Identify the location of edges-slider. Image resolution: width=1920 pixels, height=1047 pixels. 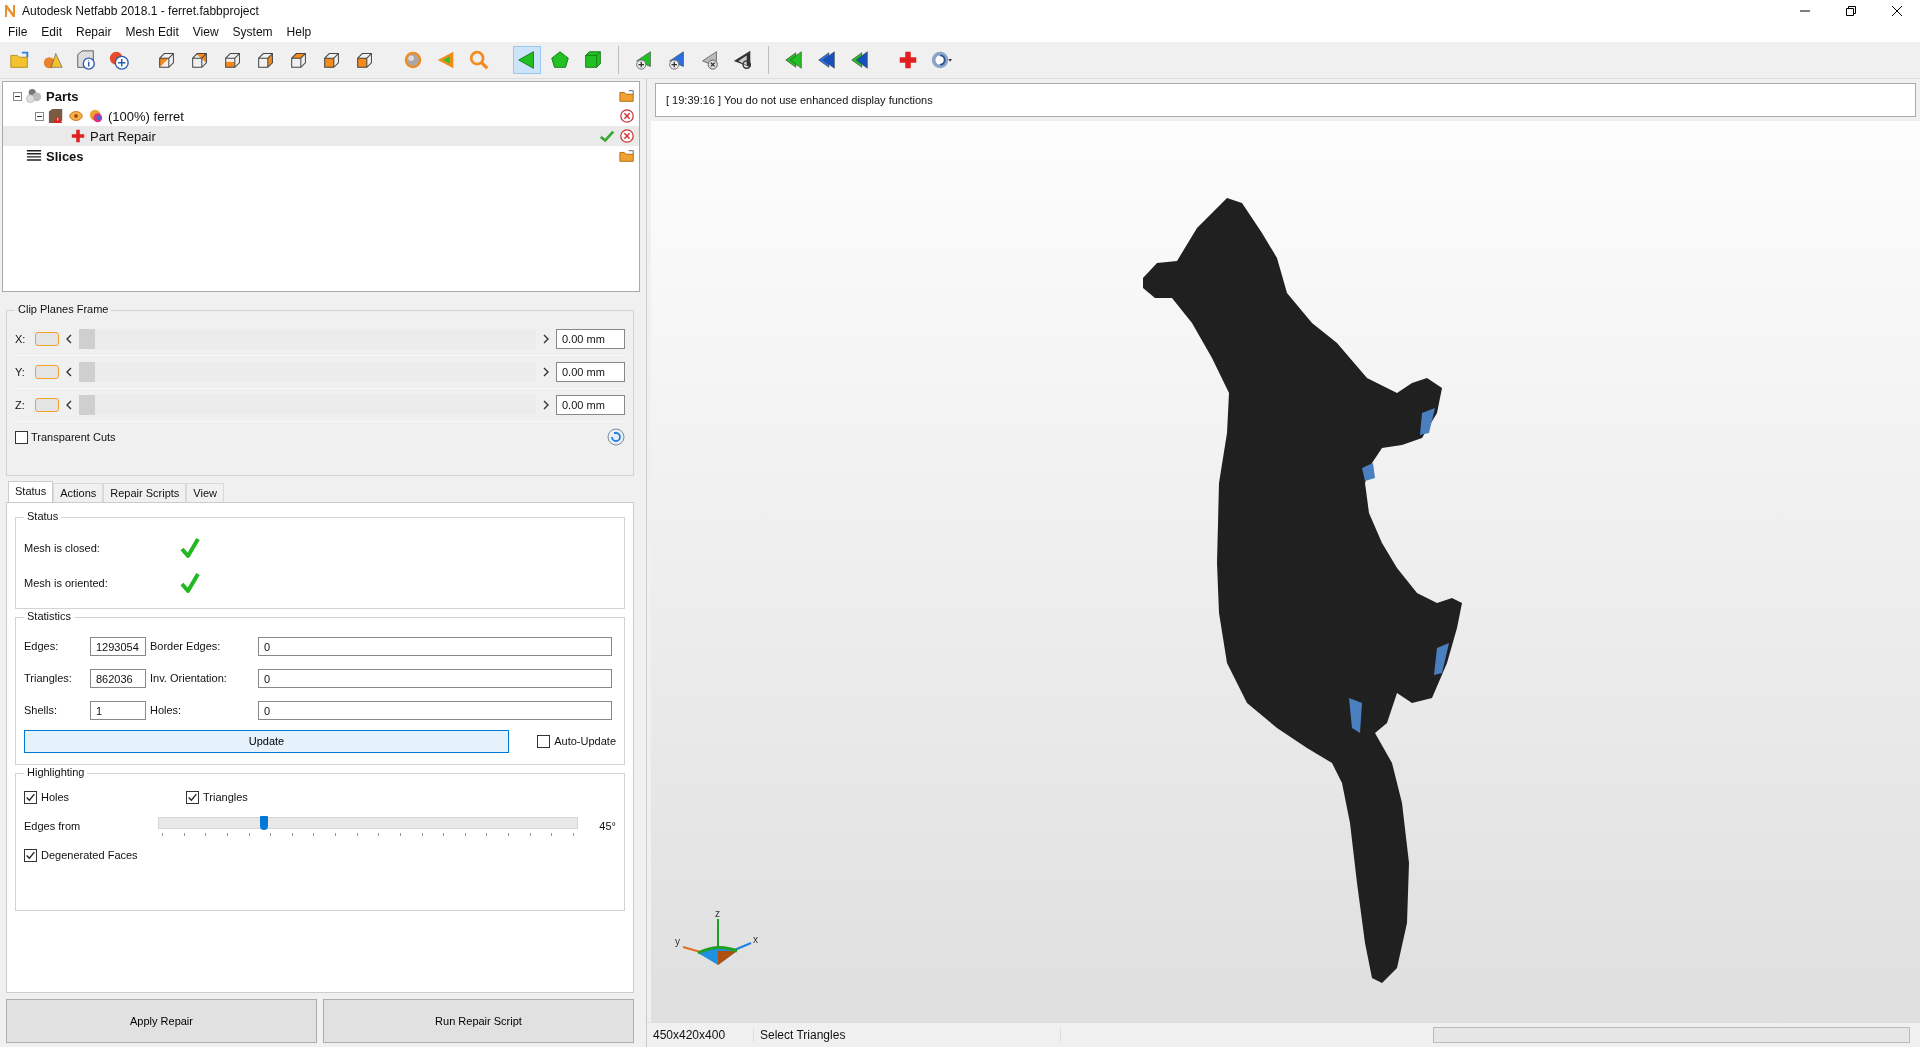
(368, 822).